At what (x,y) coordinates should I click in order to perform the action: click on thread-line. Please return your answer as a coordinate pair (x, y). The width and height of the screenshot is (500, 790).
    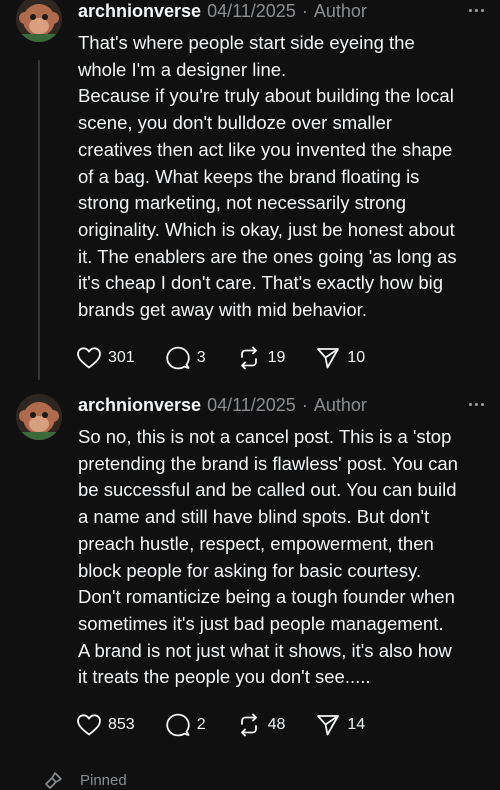
    Looking at the image, I should click on (39, 220).